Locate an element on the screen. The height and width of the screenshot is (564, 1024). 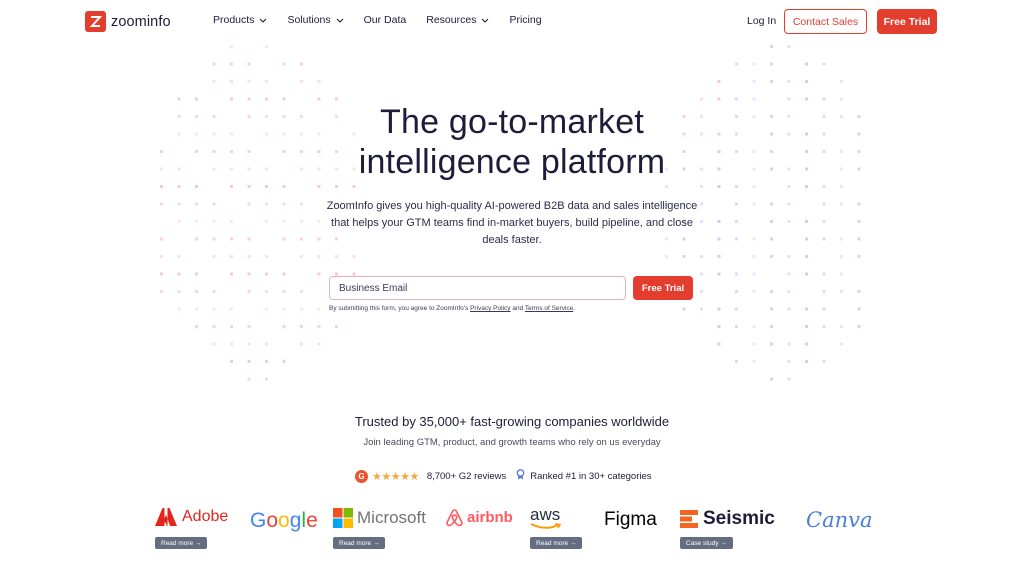
microsoft-read-more-button: Read more → is located at coordinates (359, 543).